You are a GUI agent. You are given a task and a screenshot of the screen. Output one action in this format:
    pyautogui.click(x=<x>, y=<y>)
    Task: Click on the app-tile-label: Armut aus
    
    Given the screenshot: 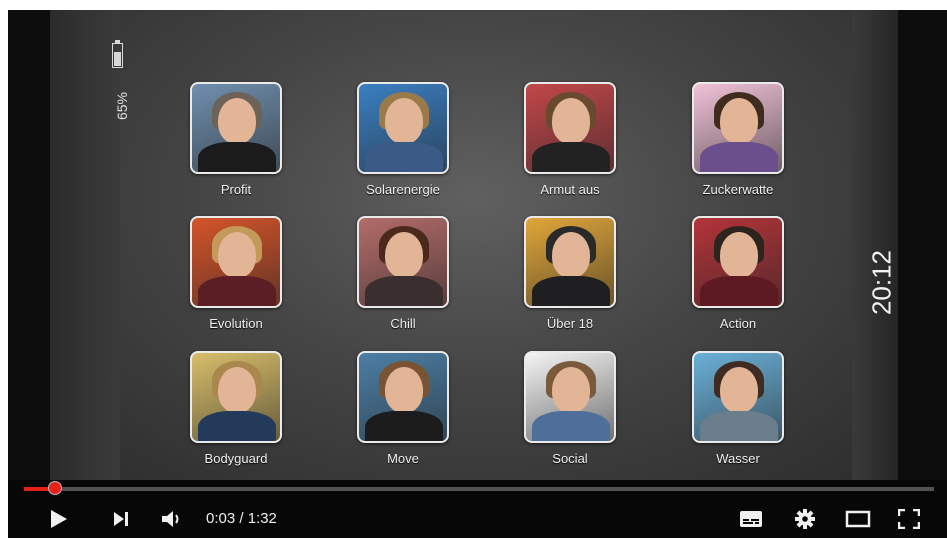 What is the action you would take?
    pyautogui.click(x=570, y=189)
    